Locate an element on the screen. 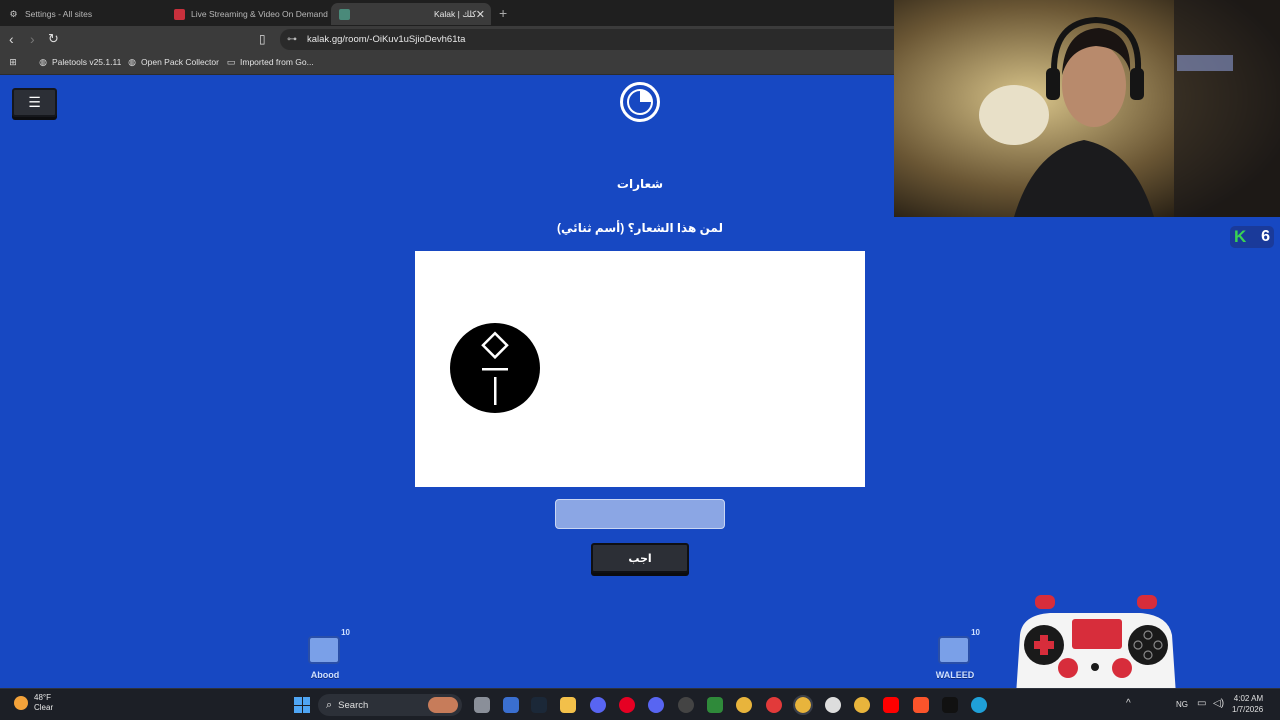 The image size is (1280, 720). site-icon is located at coordinates (179, 14).